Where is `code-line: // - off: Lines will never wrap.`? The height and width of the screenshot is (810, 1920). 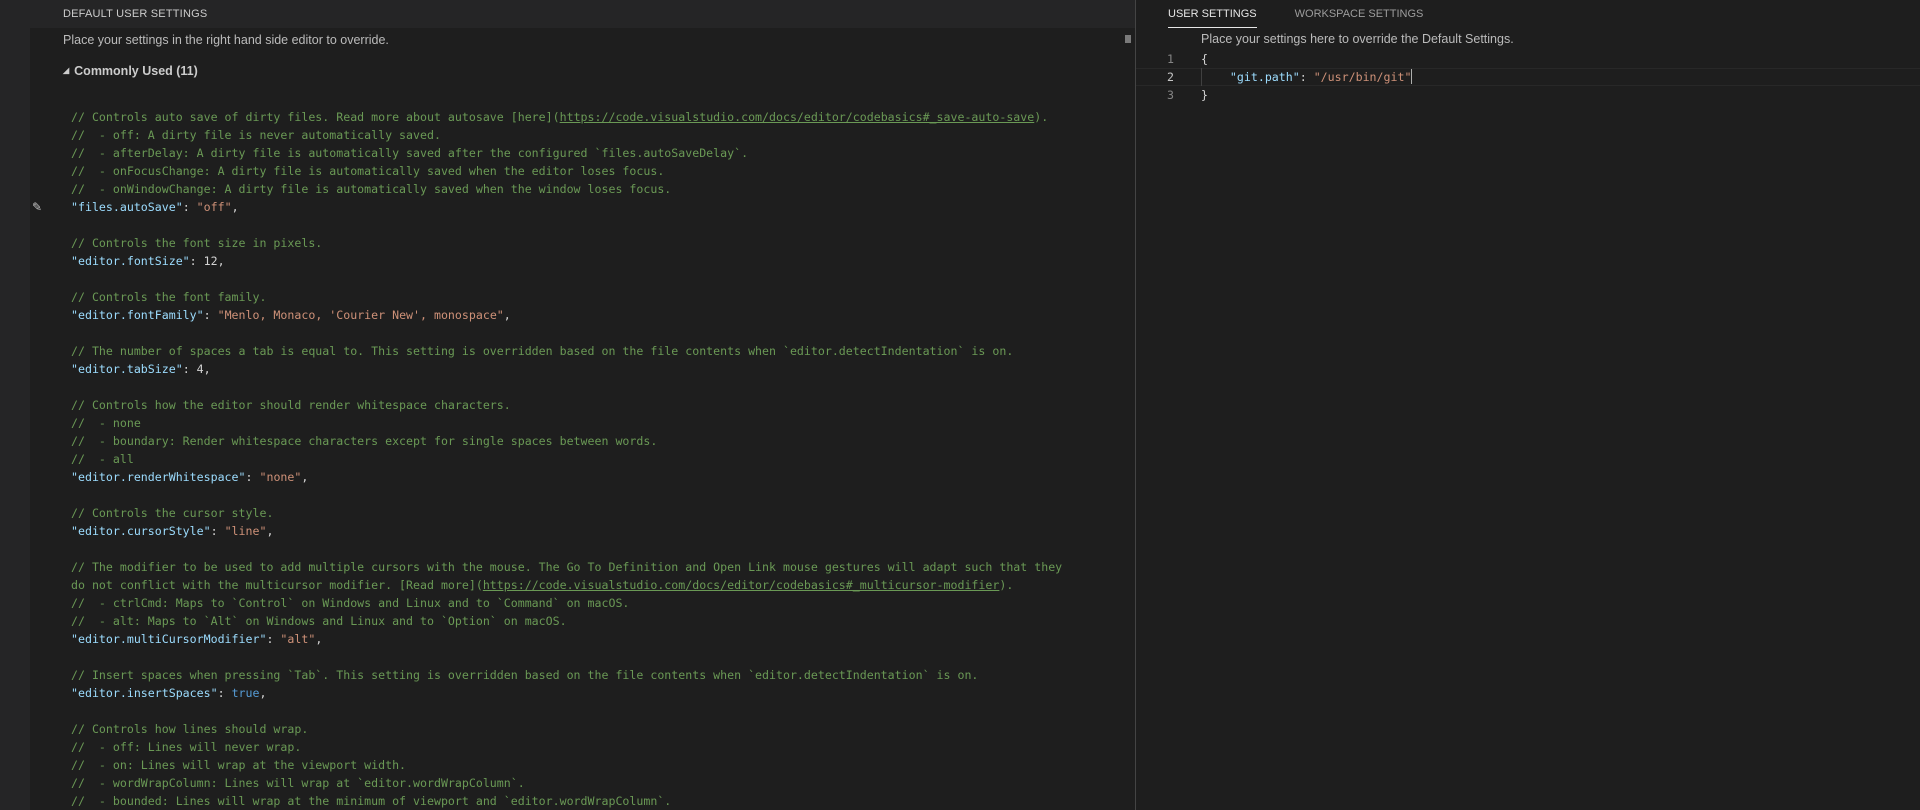
code-line: // - off: Lines will never wrap. is located at coordinates (601, 747).